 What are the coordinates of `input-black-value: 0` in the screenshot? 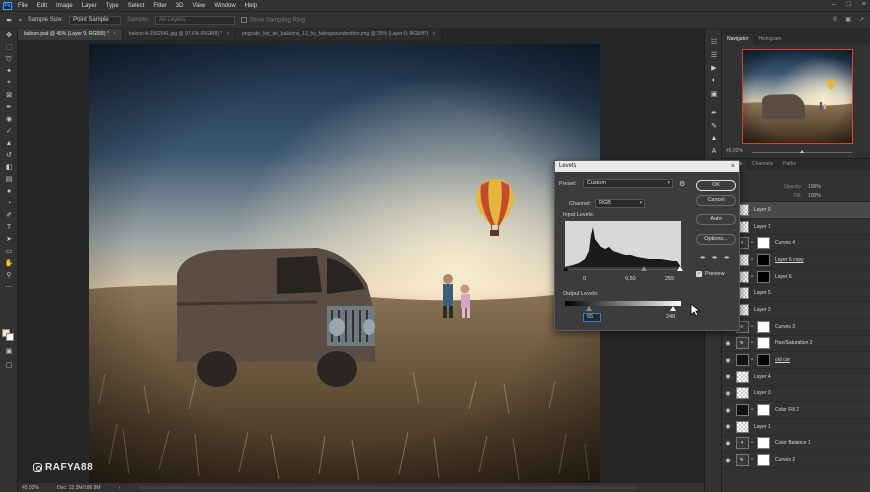 It's located at (584, 279).